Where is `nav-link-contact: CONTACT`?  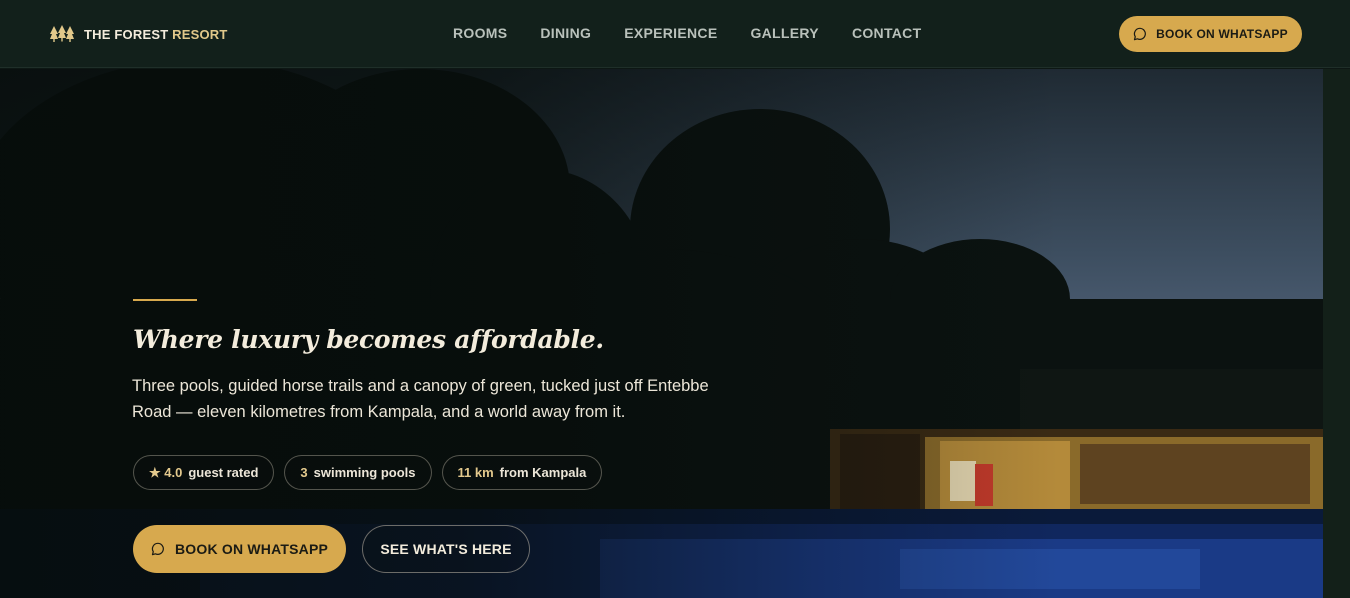 nav-link-contact: CONTACT is located at coordinates (887, 33).